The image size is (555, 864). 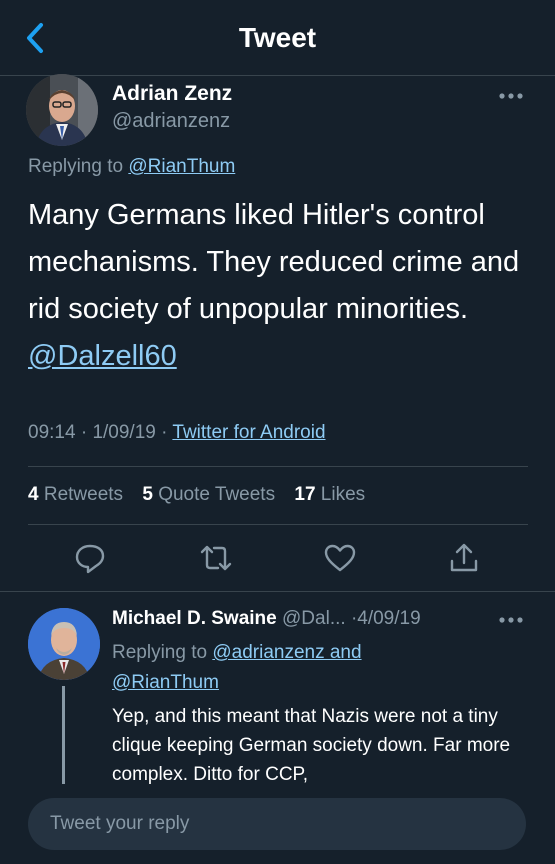 I want to click on reply-more-options-button, so click(x=511, y=620).